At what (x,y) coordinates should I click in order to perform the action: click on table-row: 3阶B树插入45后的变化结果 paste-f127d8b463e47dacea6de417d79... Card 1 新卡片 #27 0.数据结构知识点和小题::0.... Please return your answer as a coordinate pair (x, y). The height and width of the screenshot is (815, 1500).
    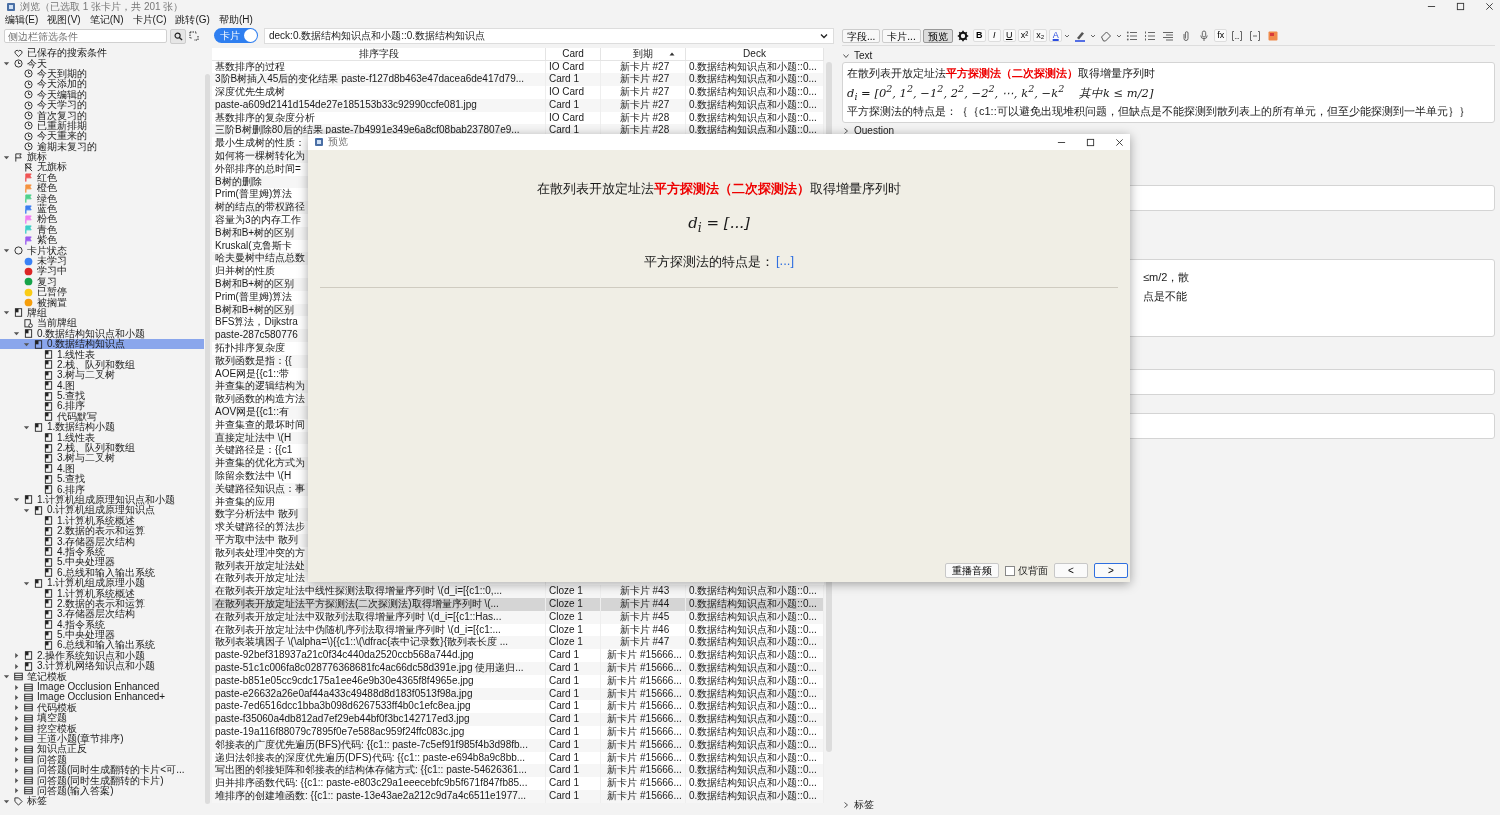
    Looking at the image, I should click on (518, 80).